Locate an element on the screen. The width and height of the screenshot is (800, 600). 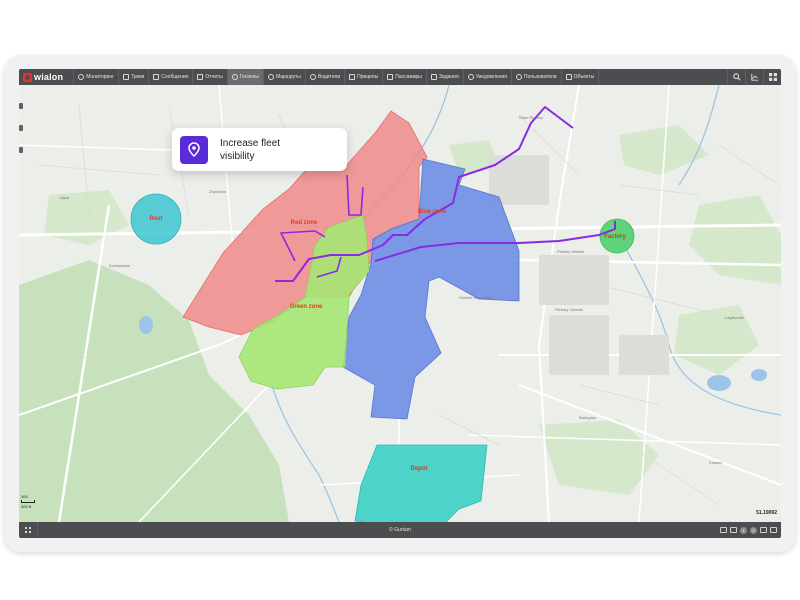
logo-text: wialon is located at coordinates (49, 77).